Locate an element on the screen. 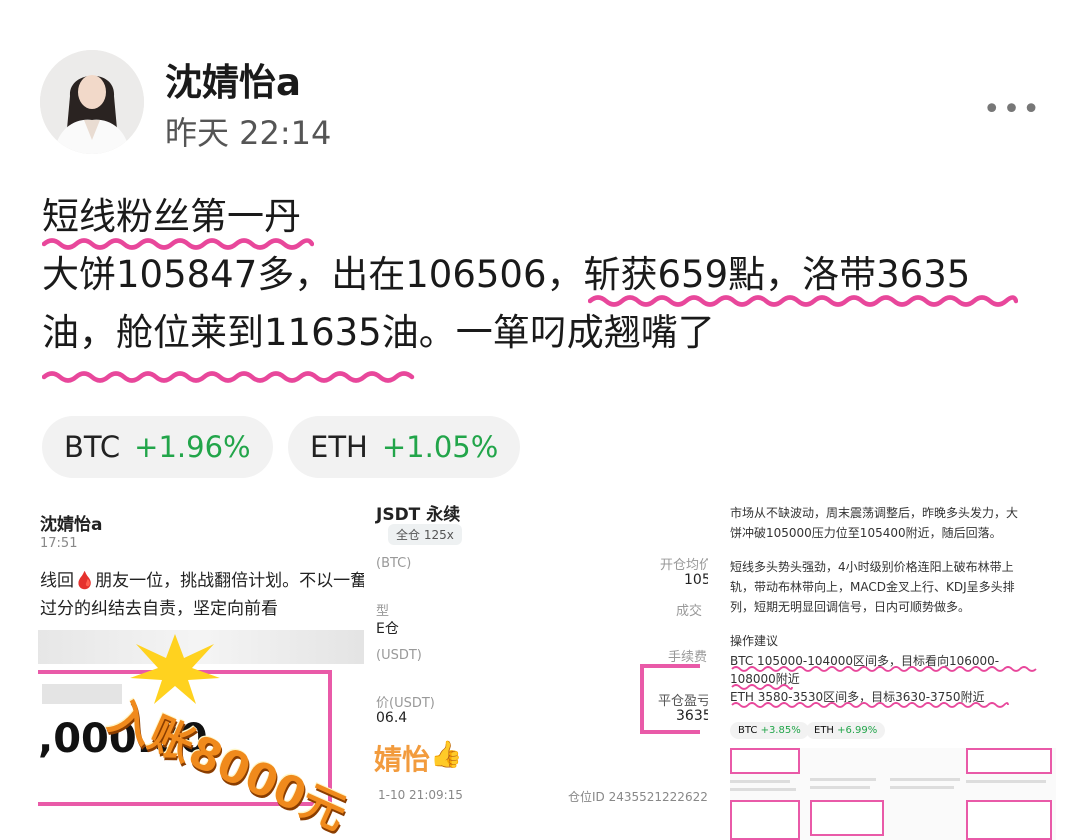  position-id: 仓位ID 2435521222622813 is located at coordinates (638, 797).